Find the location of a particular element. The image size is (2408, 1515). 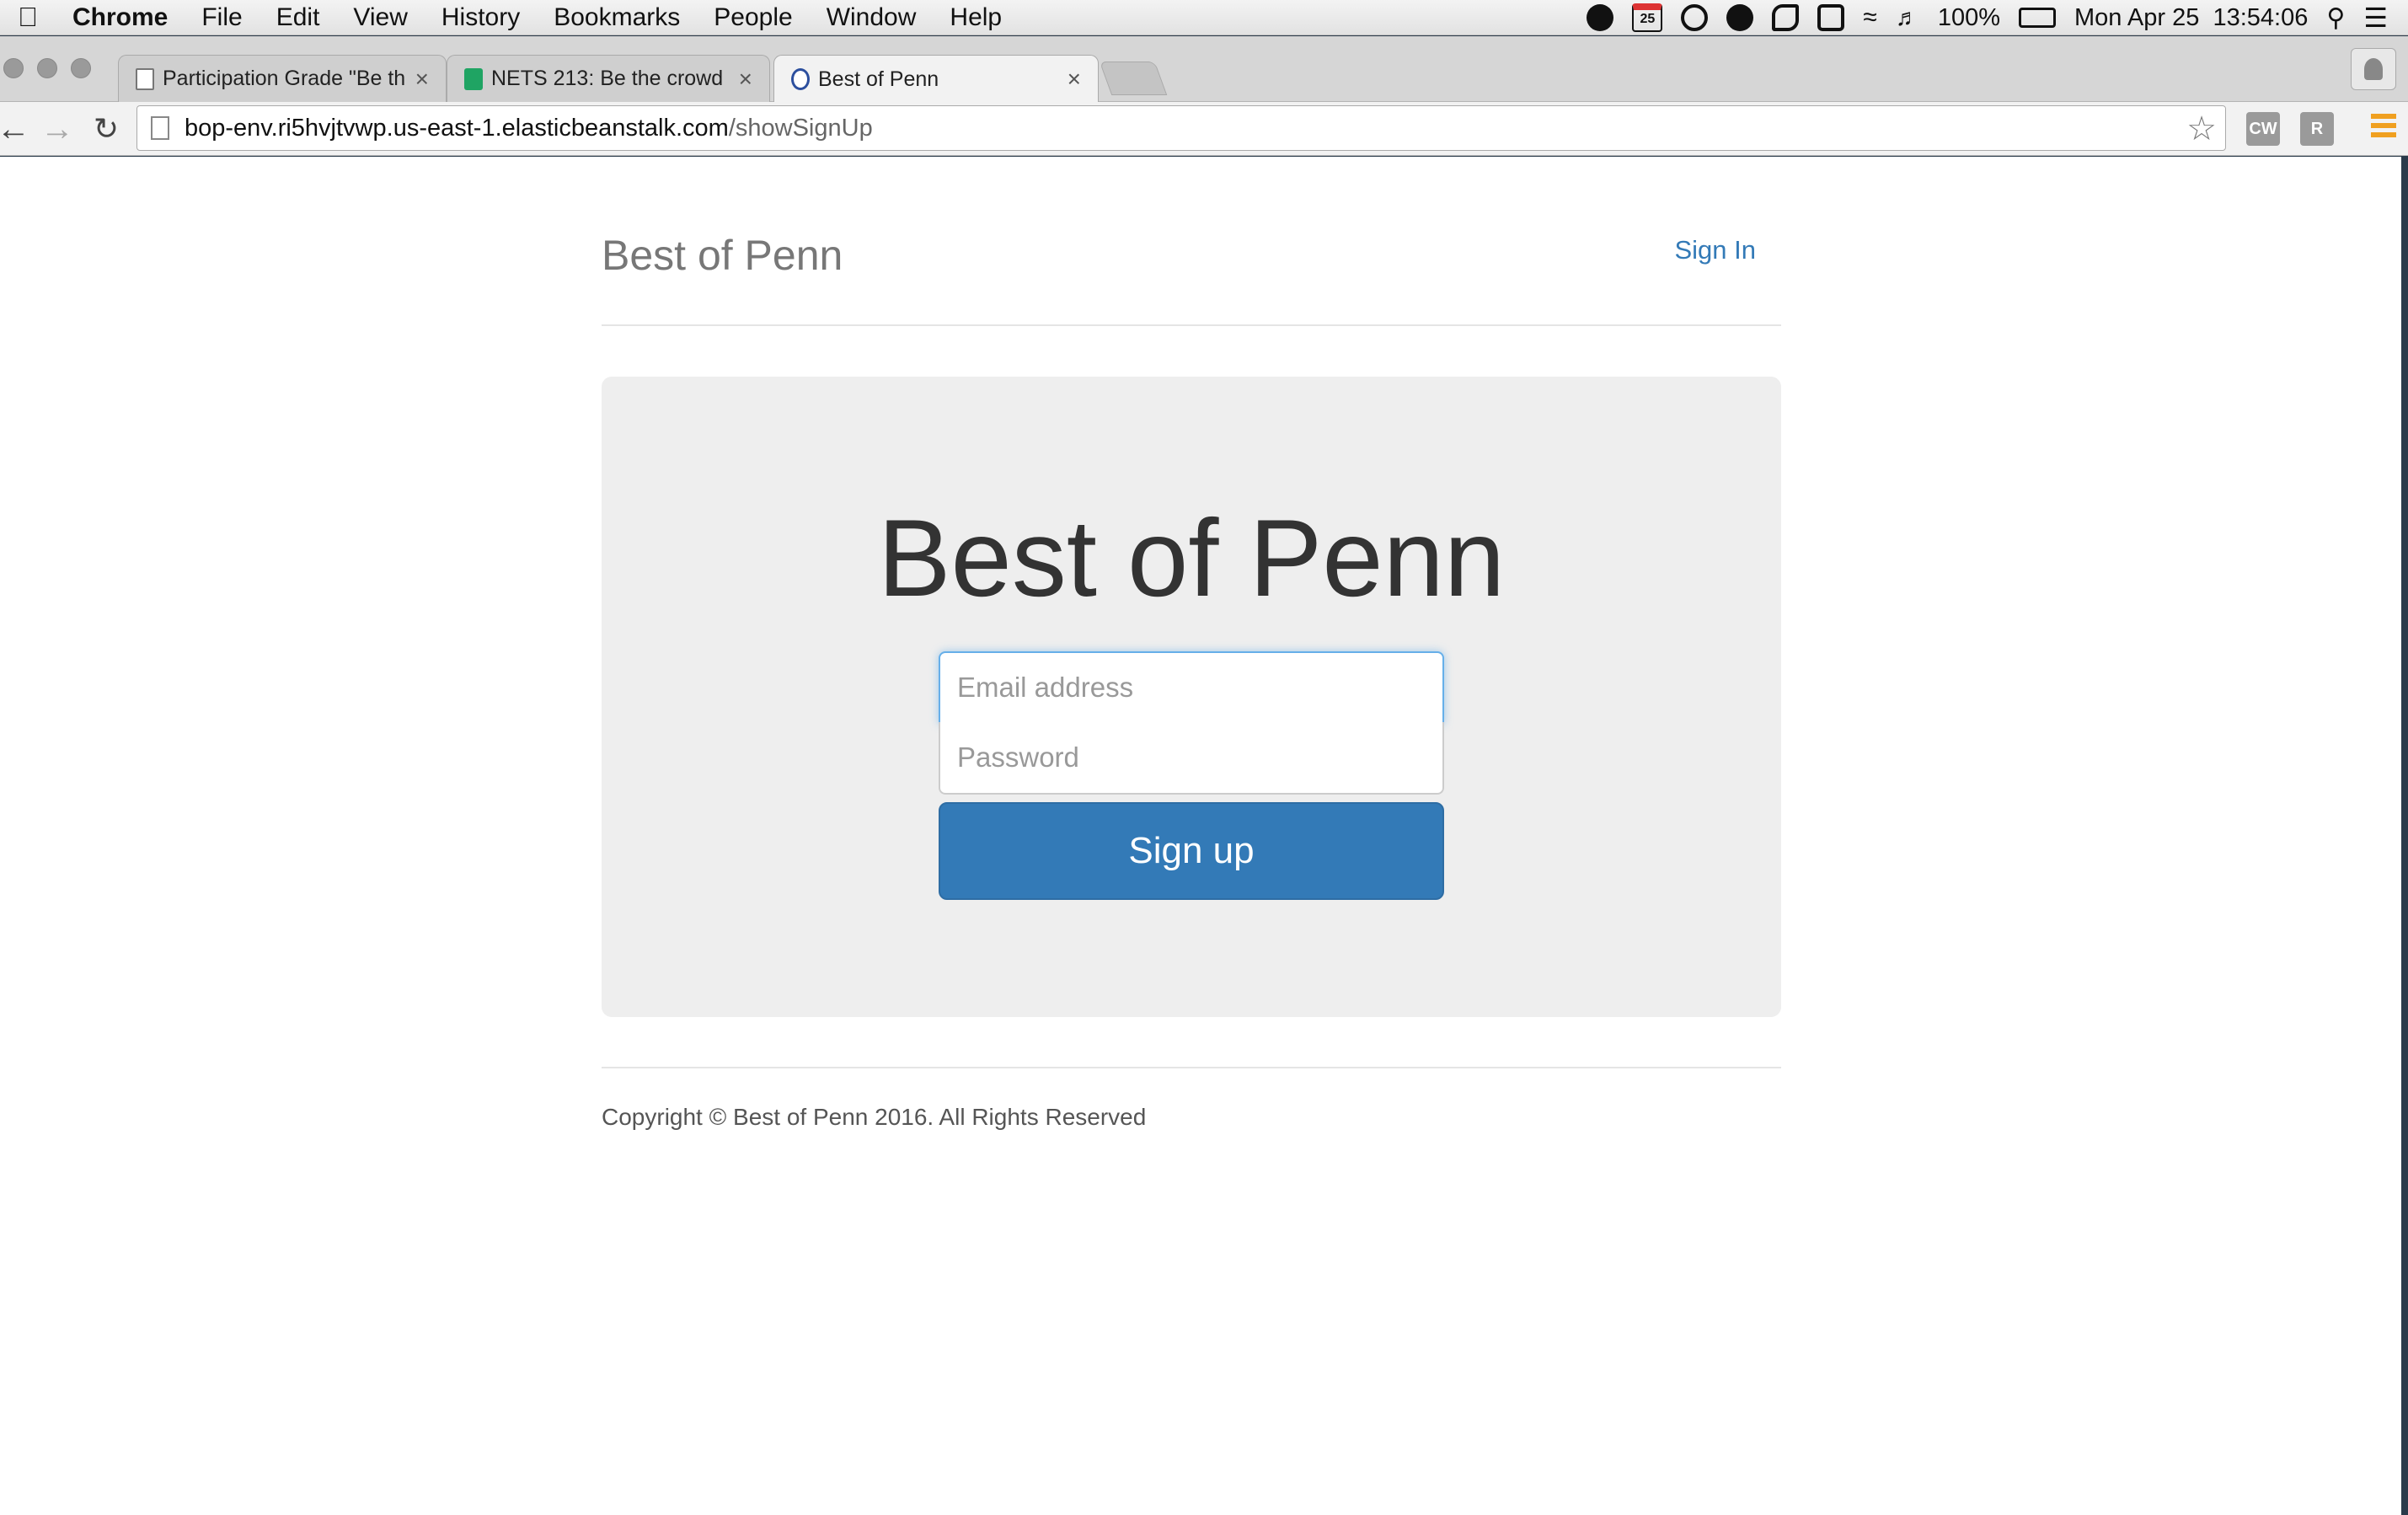

close-window-button is located at coordinates (13, 68).